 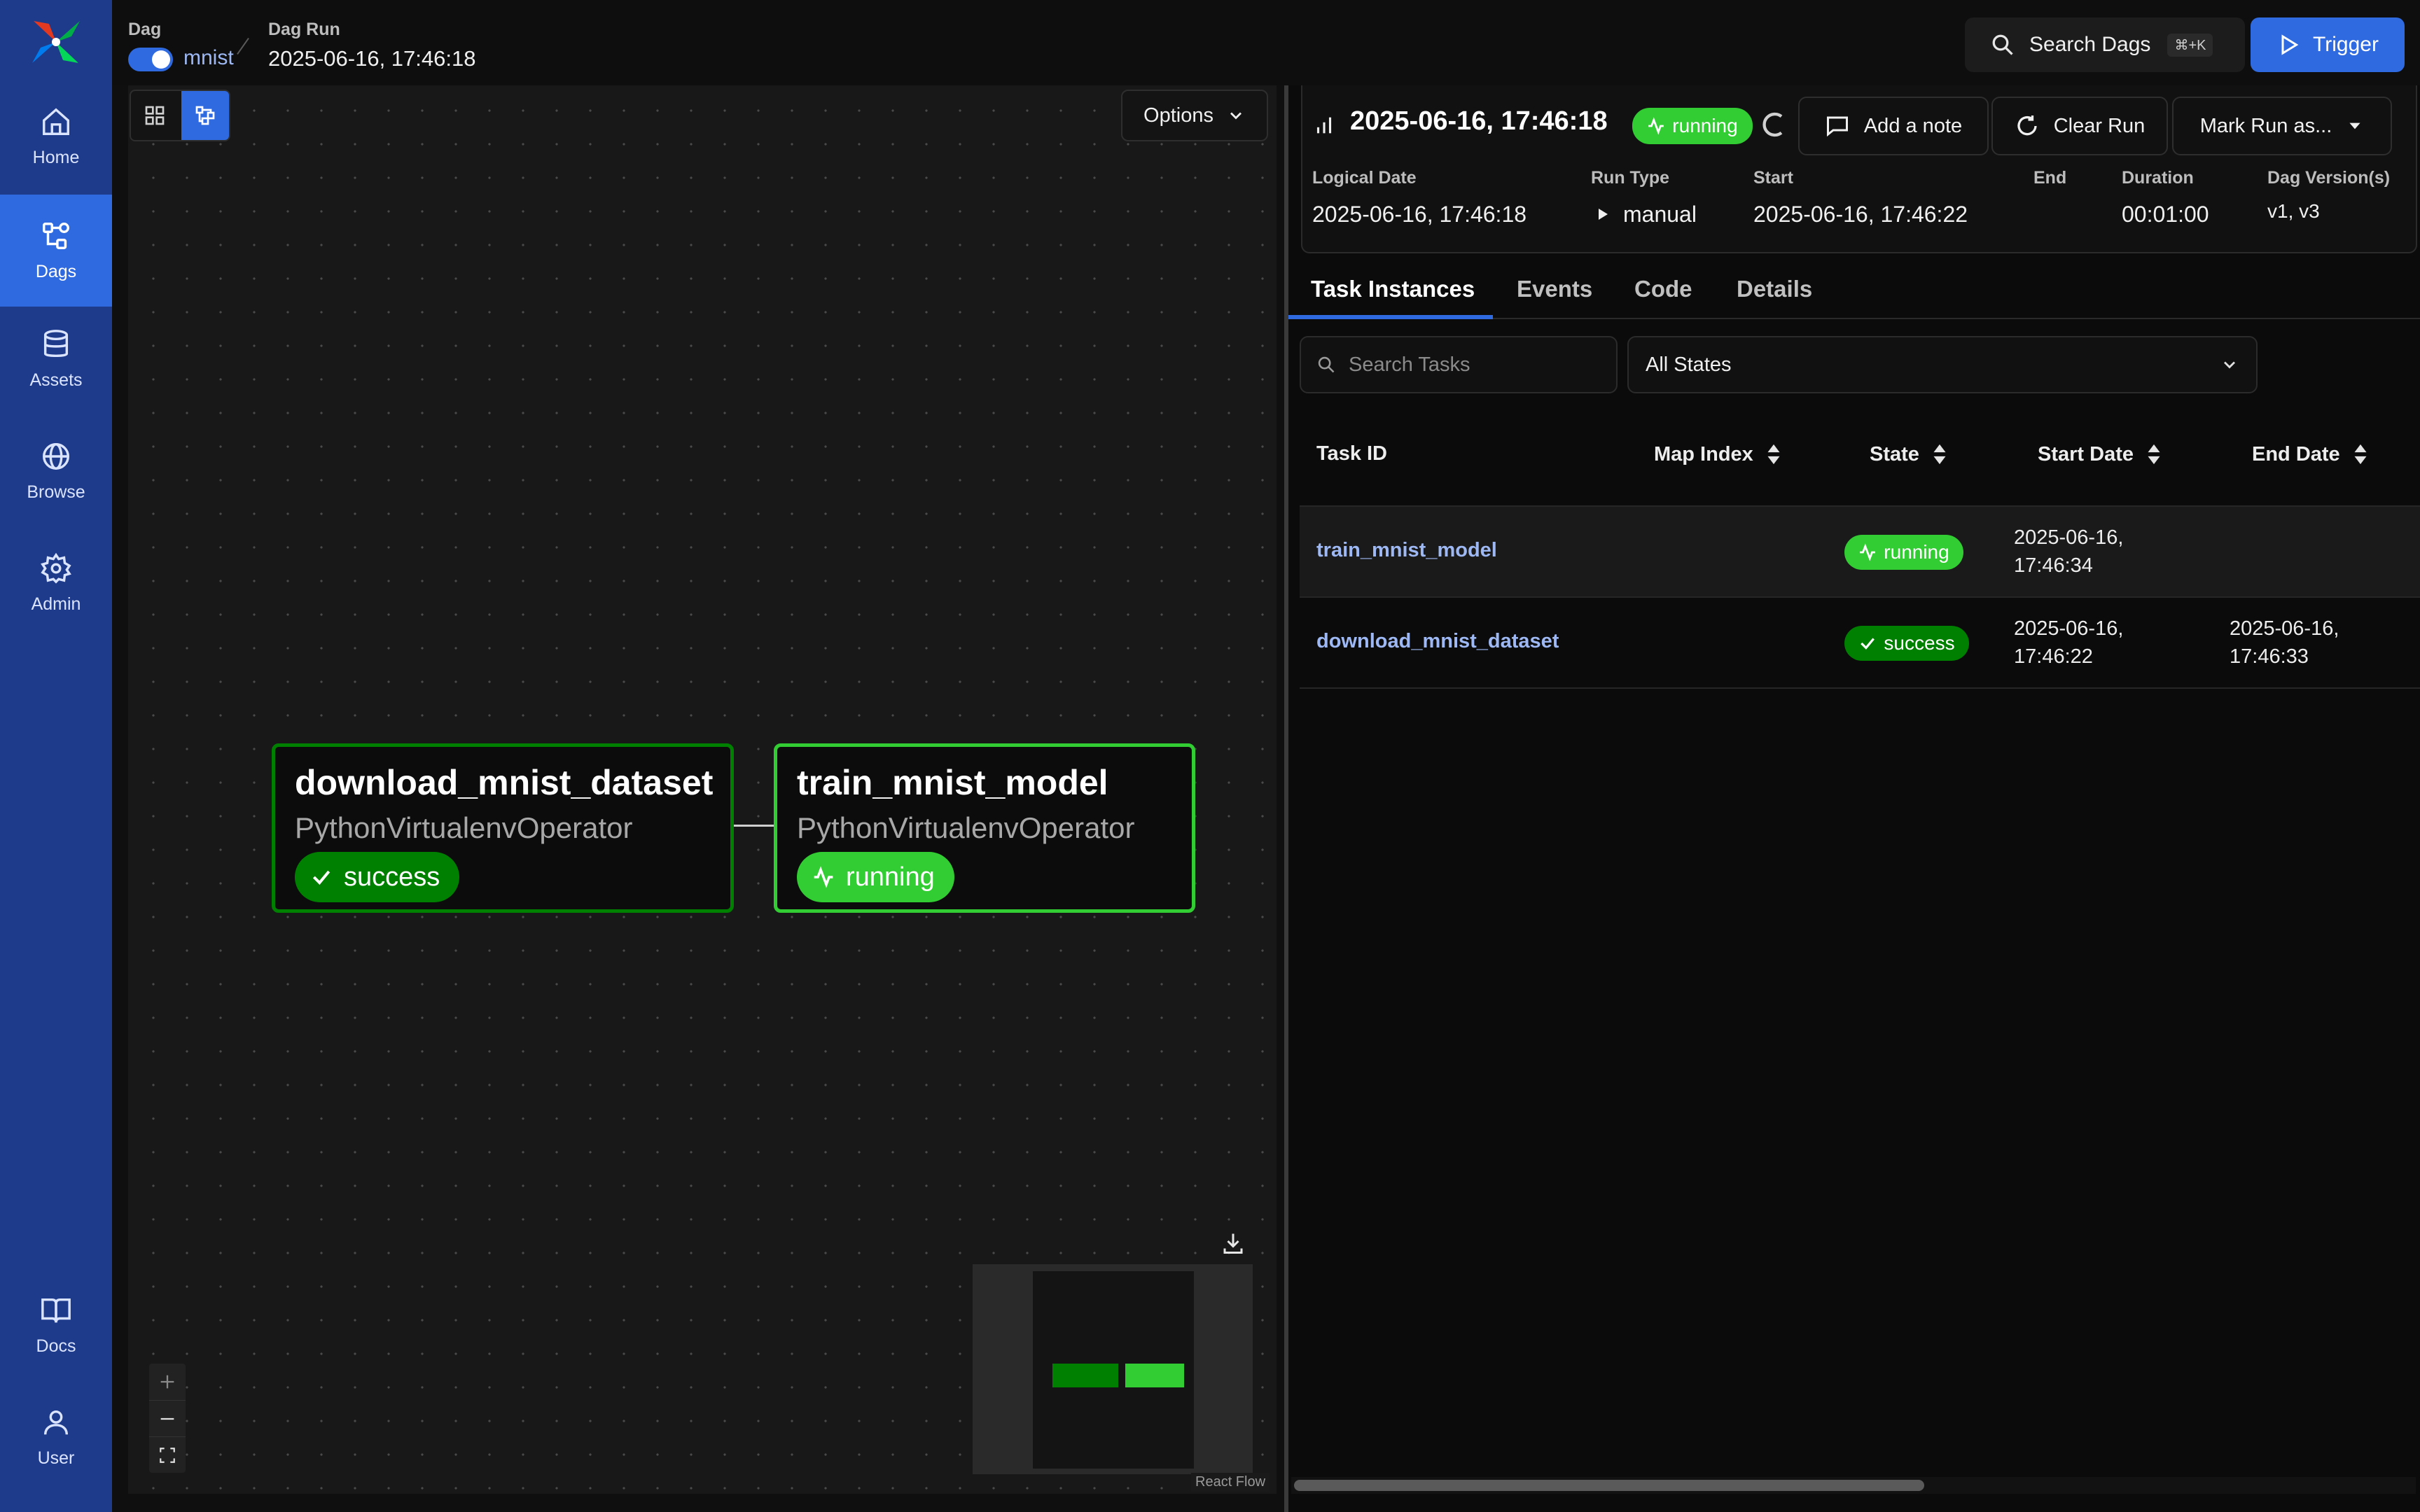 What do you see at coordinates (1390, 317) in the screenshot?
I see `active-tab-indicator` at bounding box center [1390, 317].